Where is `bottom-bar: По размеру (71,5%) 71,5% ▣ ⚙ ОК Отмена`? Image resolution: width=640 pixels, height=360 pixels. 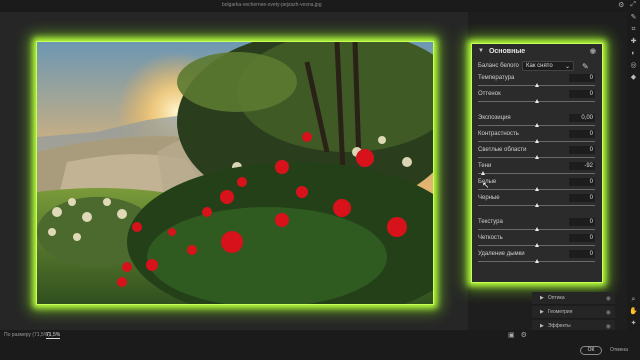
bottom-bar: По размеру (71,5%) 71,5% ▣ ⚙ ОК Отмена is located at coordinates (320, 345).